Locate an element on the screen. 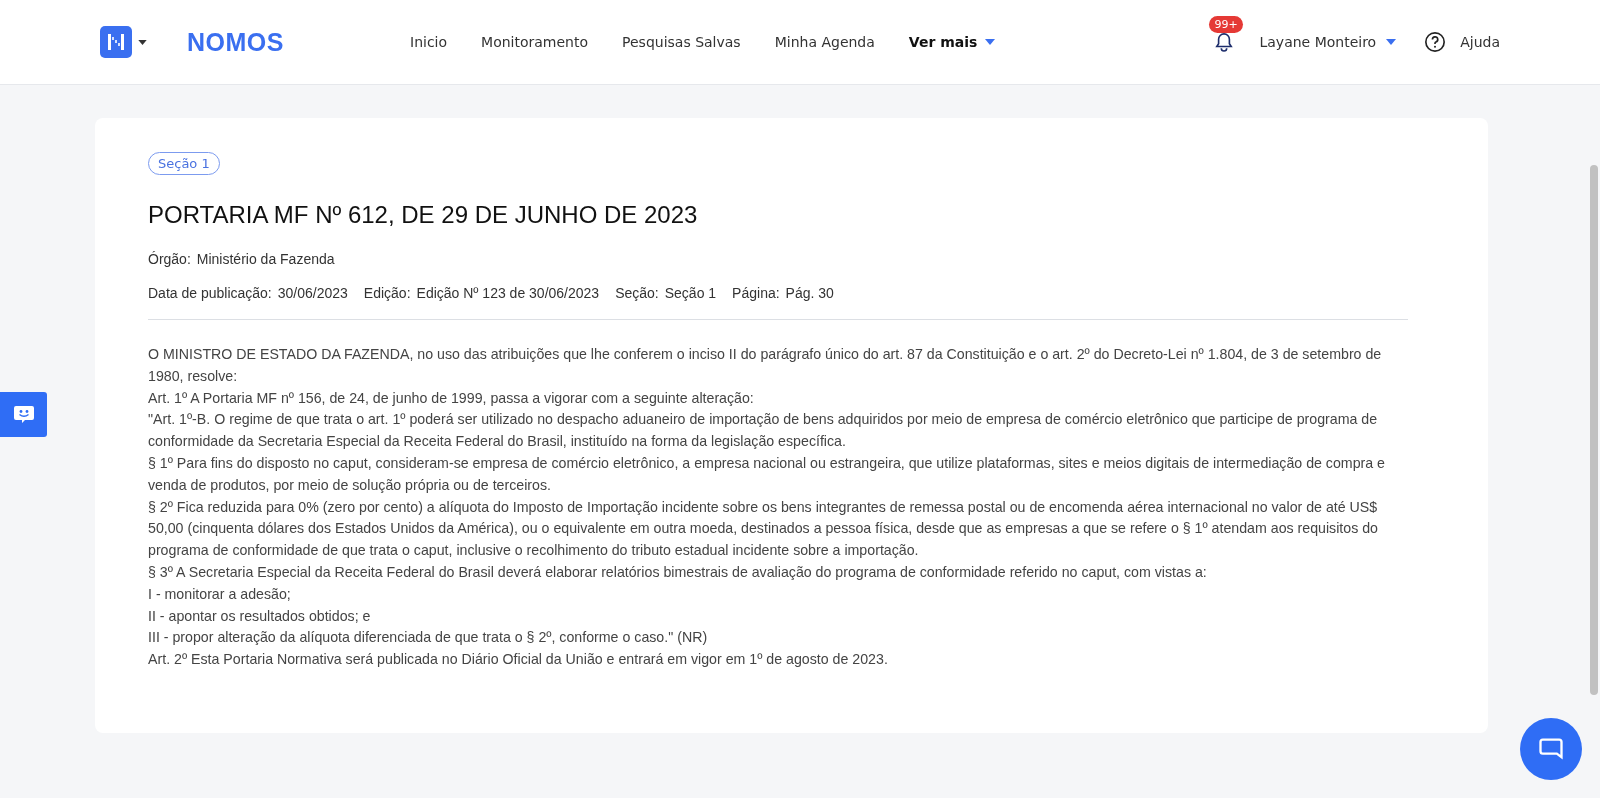  meta-label: Edição: is located at coordinates (387, 293).